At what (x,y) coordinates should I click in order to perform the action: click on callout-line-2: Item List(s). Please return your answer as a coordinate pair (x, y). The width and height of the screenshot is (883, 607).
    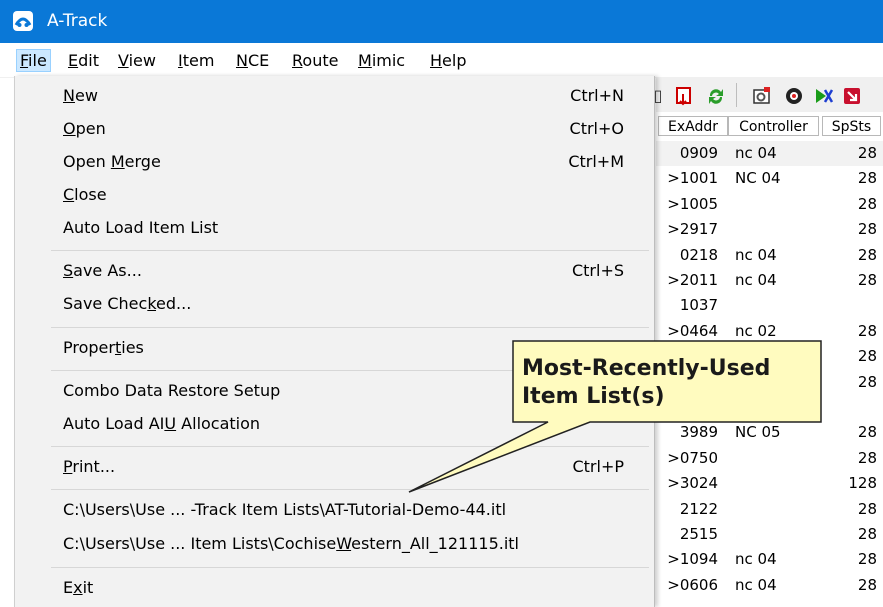
    Looking at the image, I should click on (593, 396).